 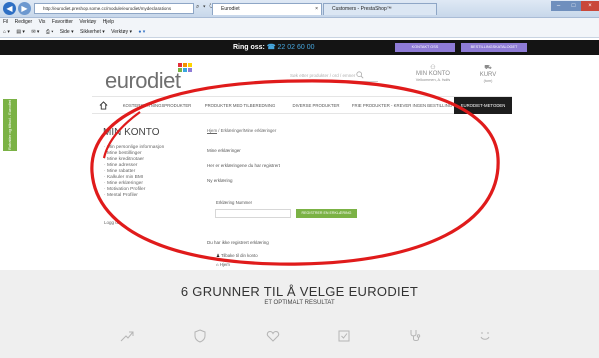 I want to click on search-icon, so click(x=360, y=75).